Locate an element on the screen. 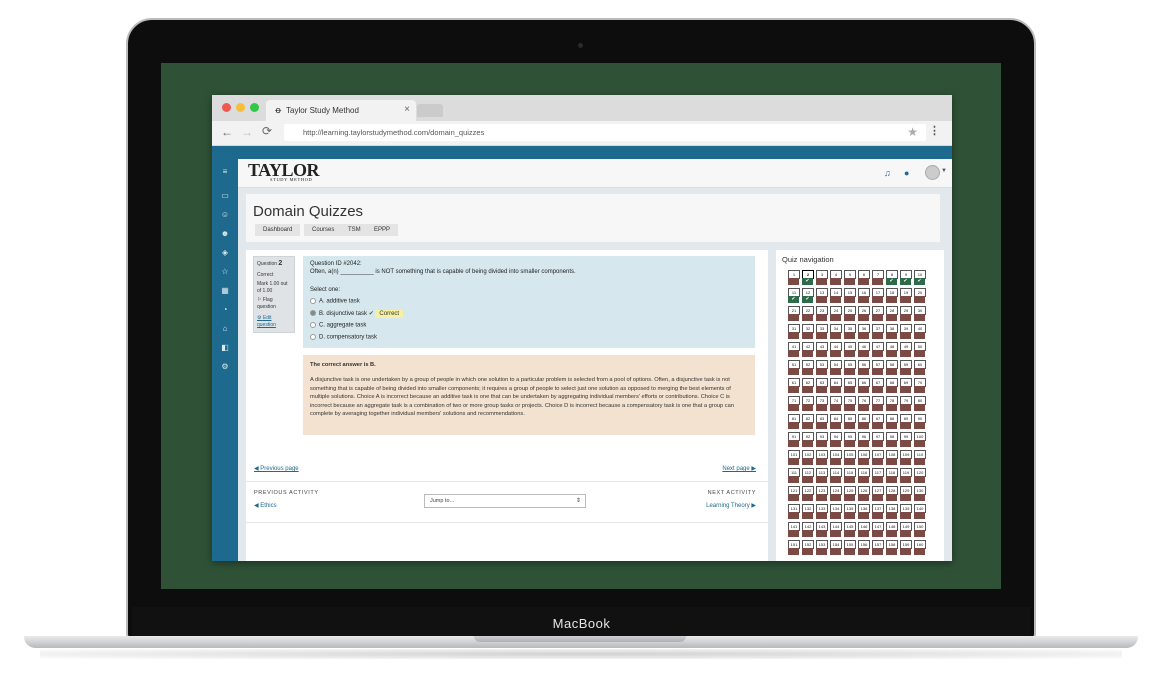 The width and height of the screenshot is (1163, 678). previous-activity-link: ◀ Ethics is located at coordinates (265, 505).